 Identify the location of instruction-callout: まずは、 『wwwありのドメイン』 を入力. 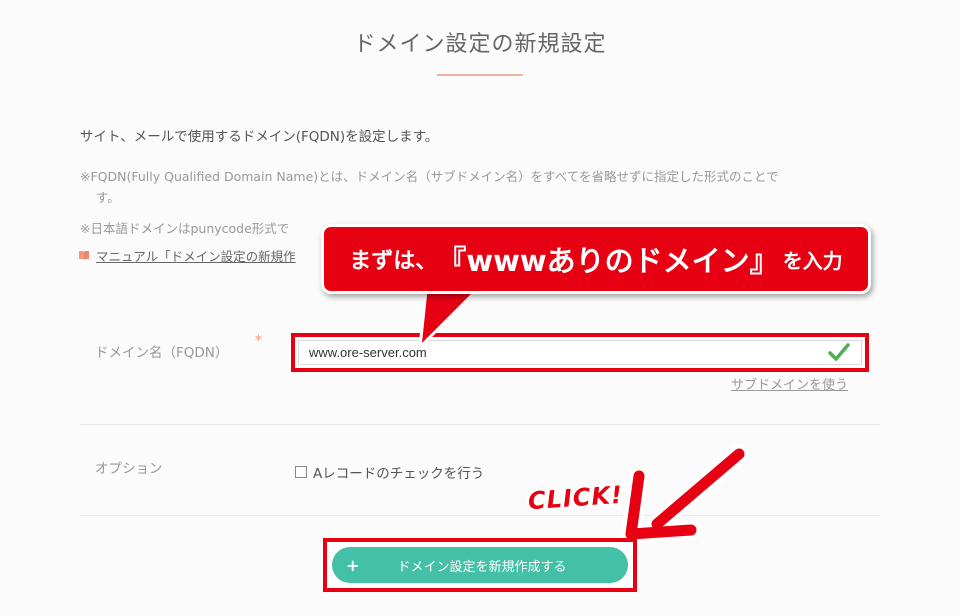
(596, 259).